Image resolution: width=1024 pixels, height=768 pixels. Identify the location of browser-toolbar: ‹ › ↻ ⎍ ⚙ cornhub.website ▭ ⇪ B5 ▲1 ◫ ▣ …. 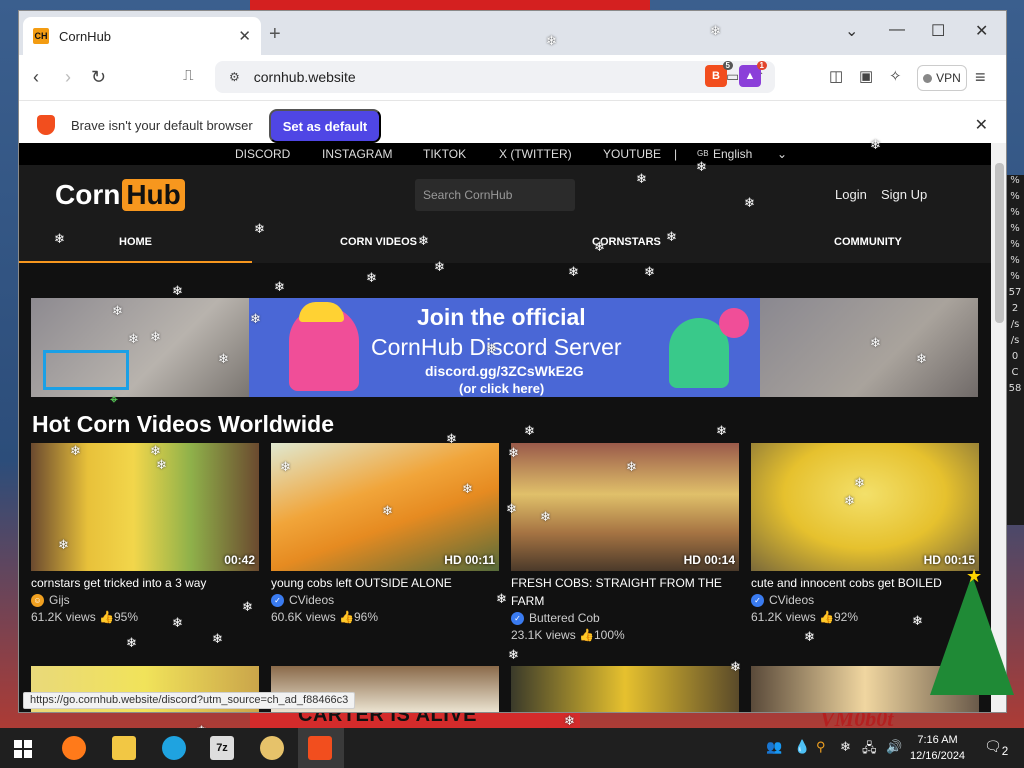
(512, 78).